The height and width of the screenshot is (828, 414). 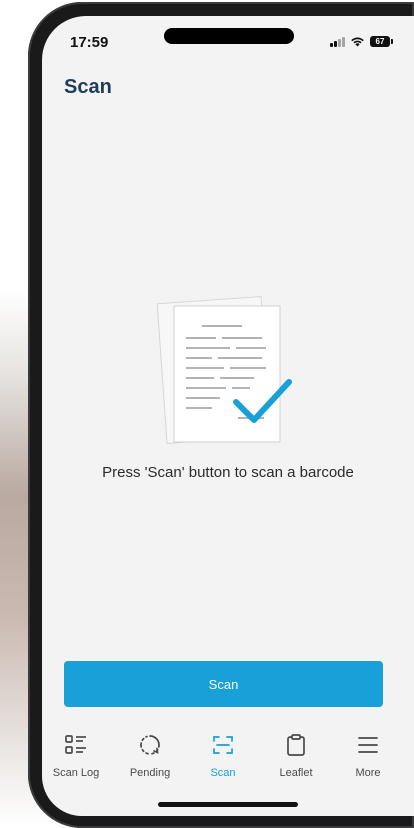 I want to click on tab-label: Scan, so click(x=223, y=773).